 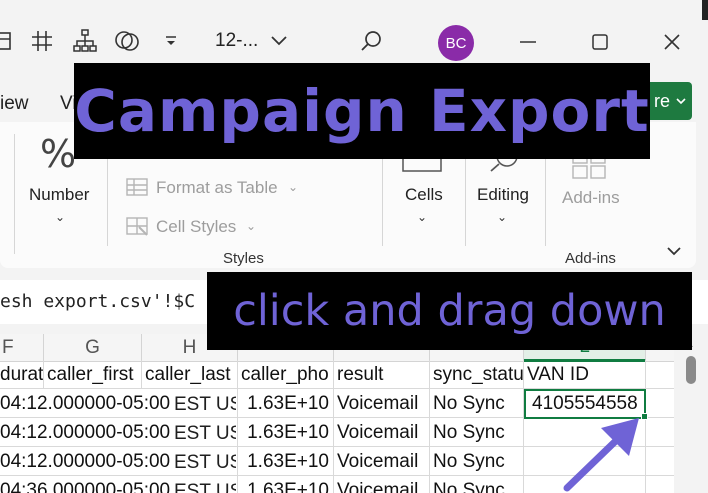 What do you see at coordinates (217, 188) in the screenshot?
I see `format-as-table-button: Format as Table` at bounding box center [217, 188].